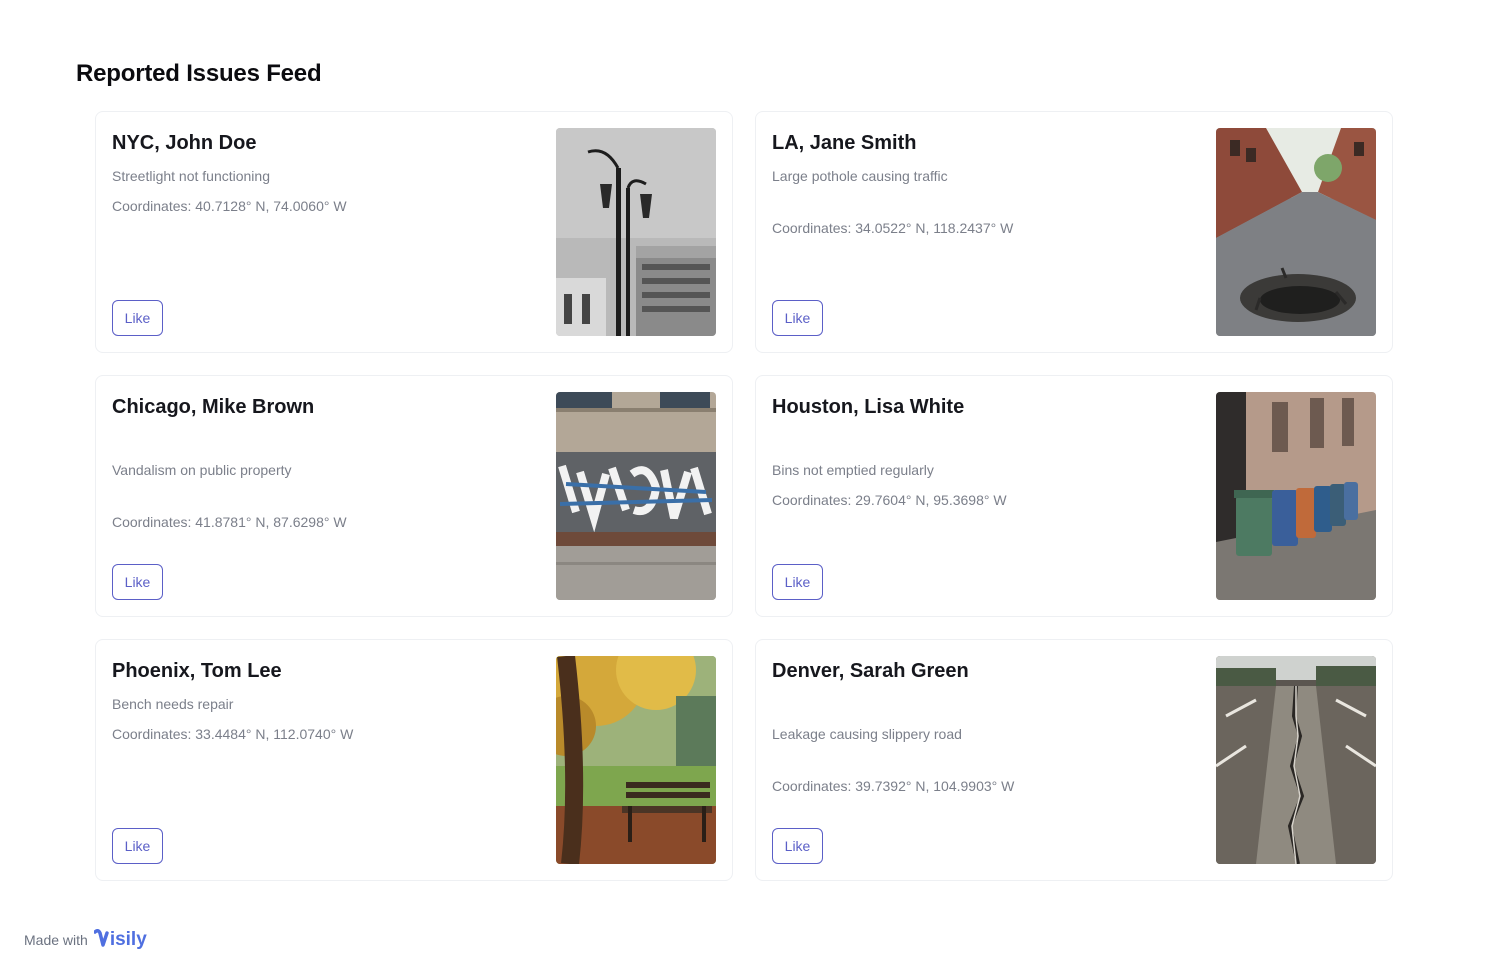  Describe the element at coordinates (893, 228) in the screenshot. I see `issue-coordinates: Coordinates: 34.0522° N, 118.2437° W` at that location.